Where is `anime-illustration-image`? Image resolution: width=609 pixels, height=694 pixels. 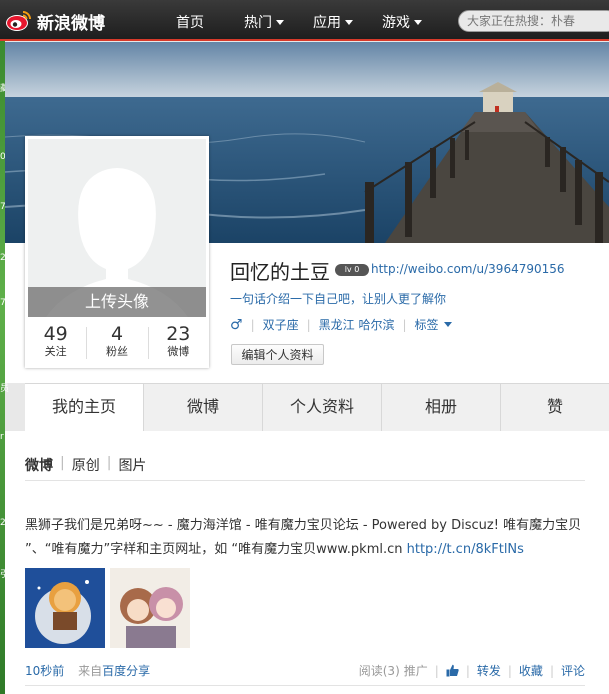 anime-illustration-image is located at coordinates (150, 608).